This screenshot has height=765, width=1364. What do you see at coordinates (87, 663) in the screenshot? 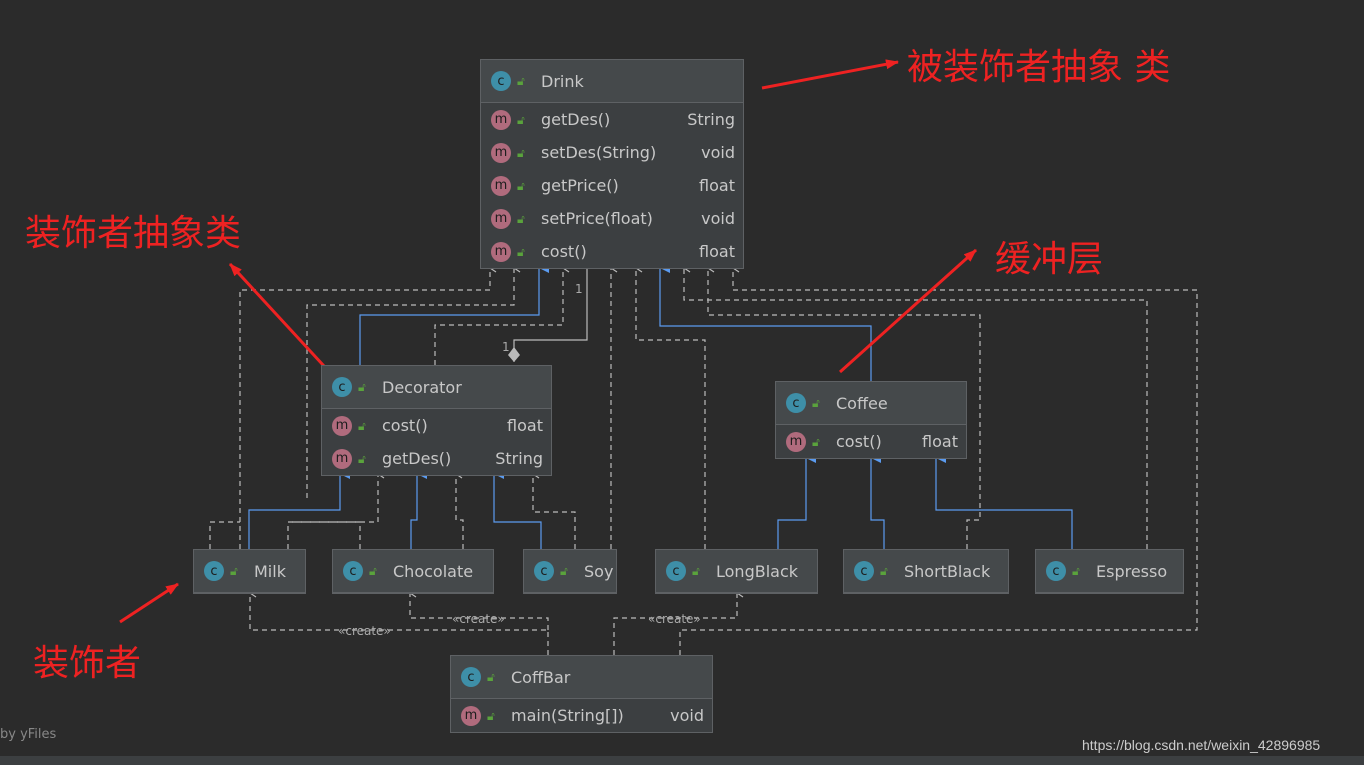
I see `annotation-concrete: 装饰者` at bounding box center [87, 663].